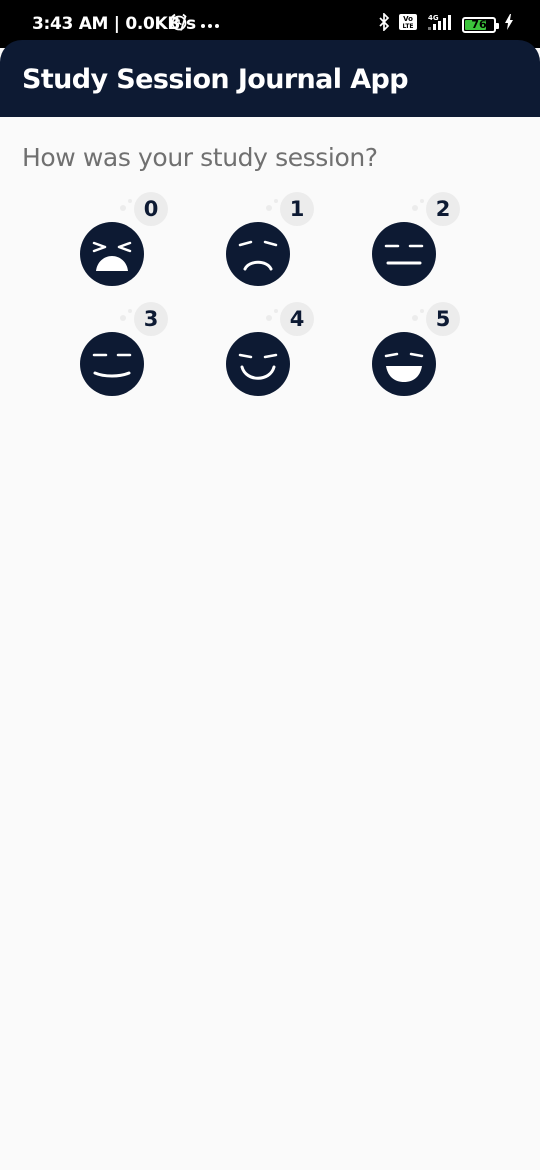  I want to click on crying-face-icon, so click(112, 254).